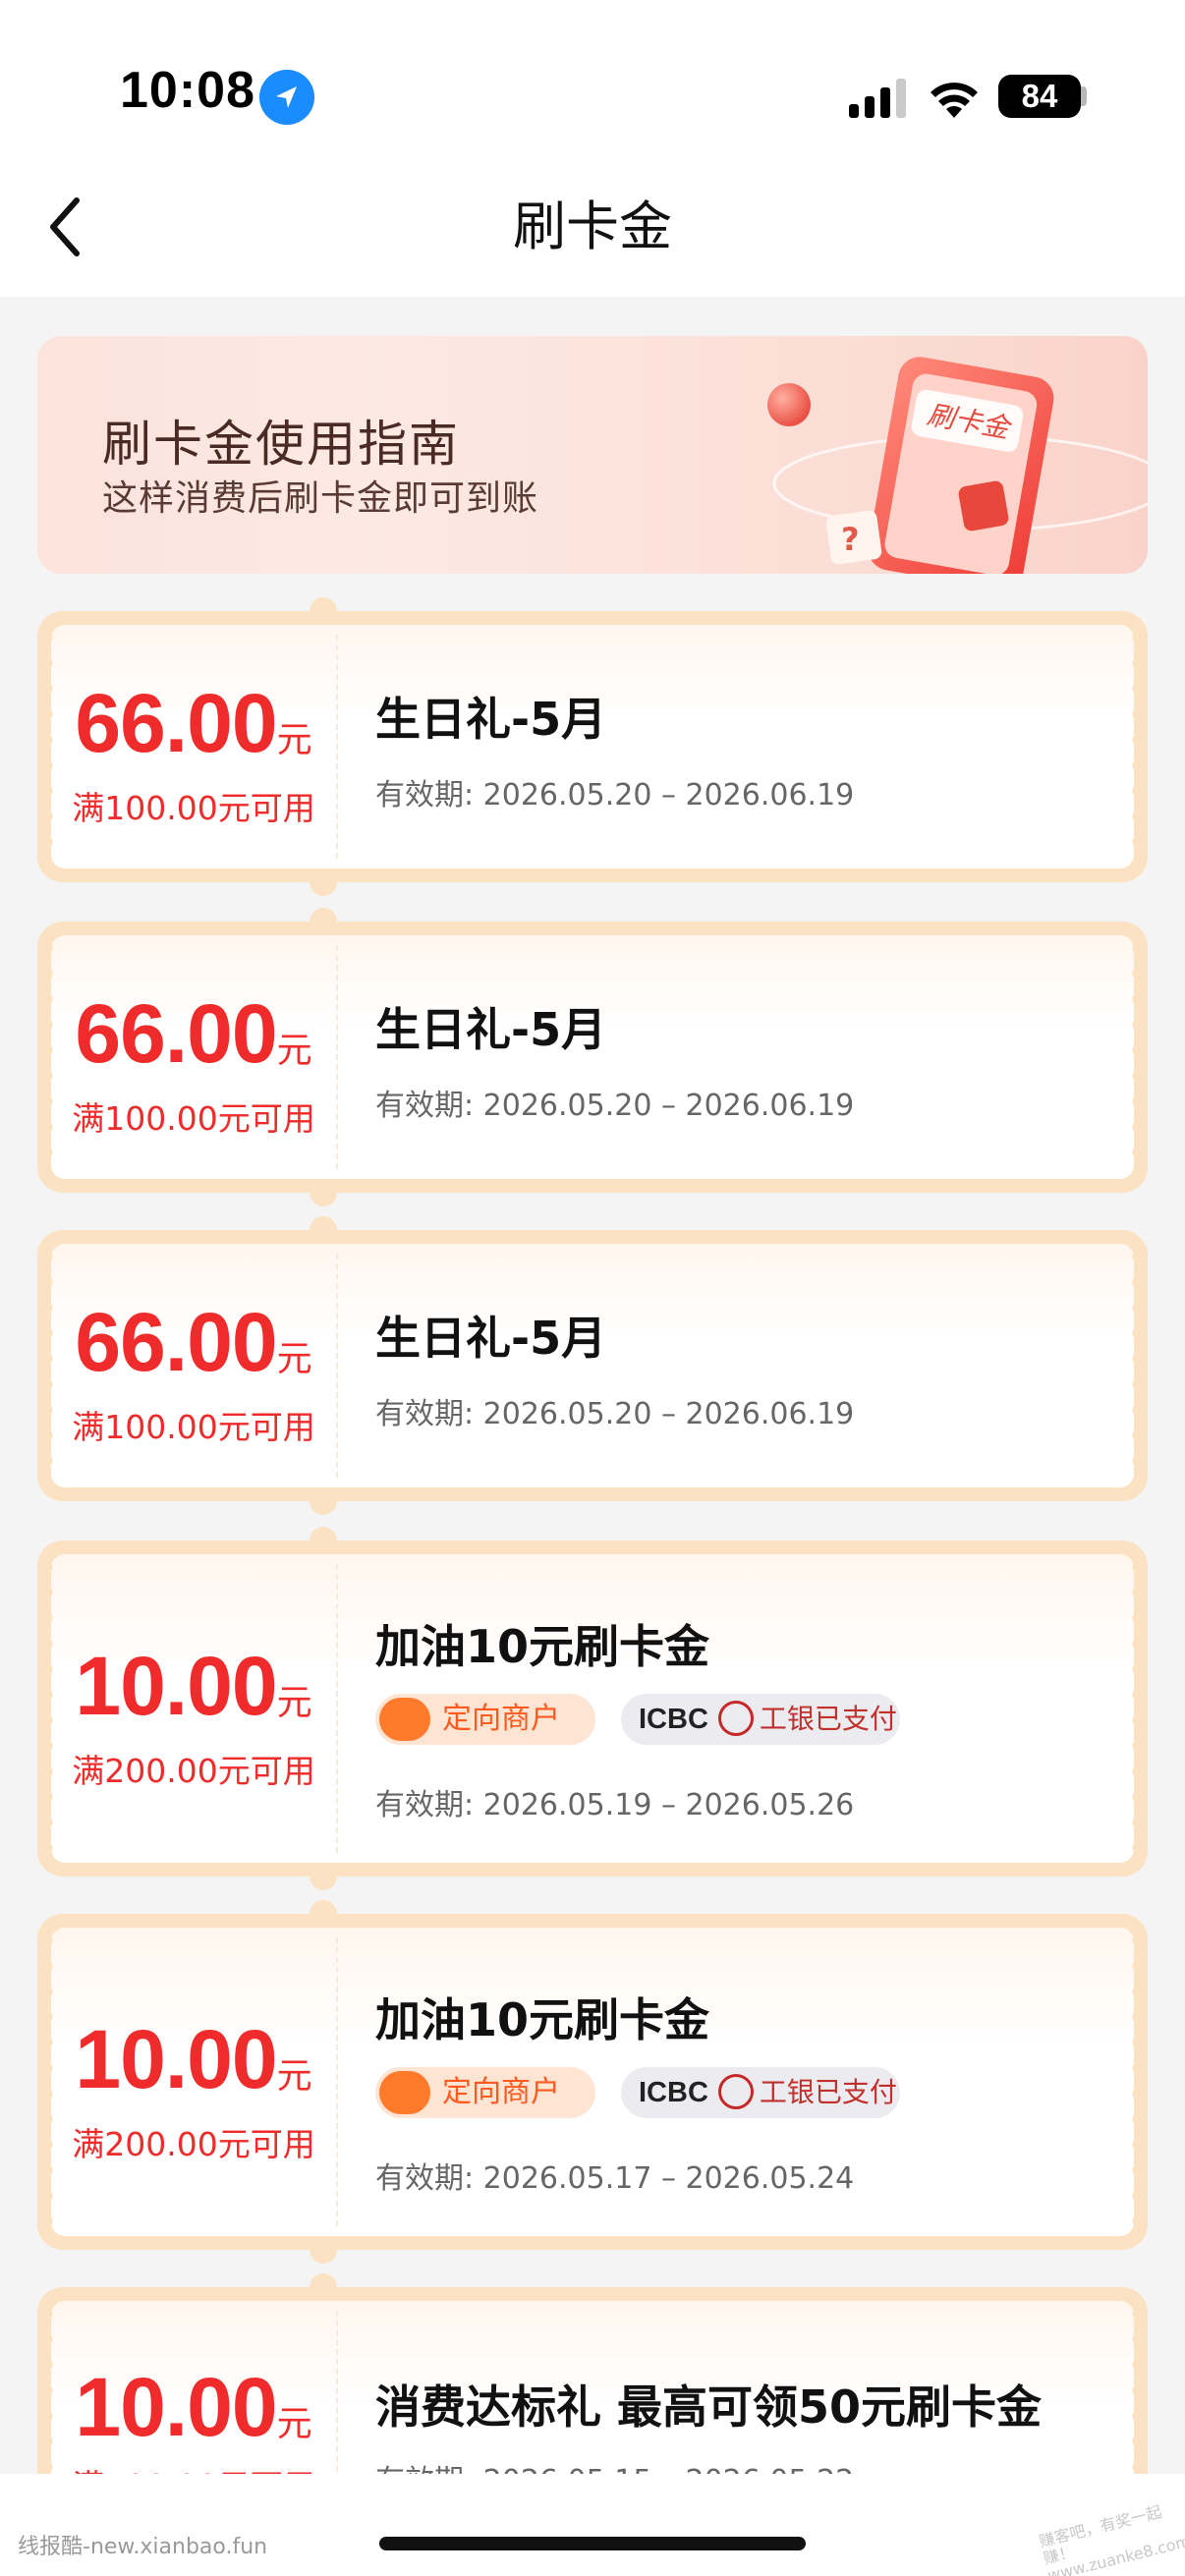 This screenshot has height=2576, width=1185. Describe the element at coordinates (958, 465) in the screenshot. I see `phone-illustration-icon: 刷卡金 ?` at that location.